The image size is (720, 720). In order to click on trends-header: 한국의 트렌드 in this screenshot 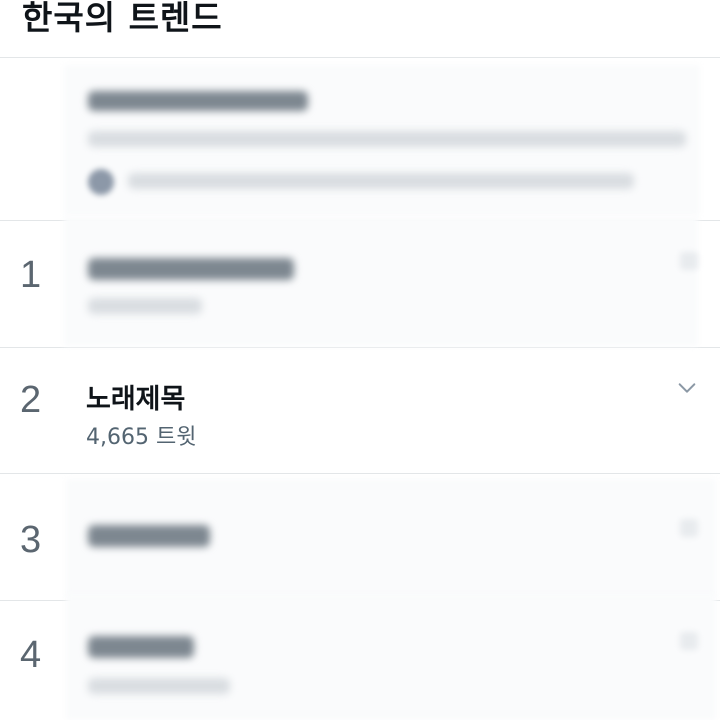, I will do `click(360, 29)`.